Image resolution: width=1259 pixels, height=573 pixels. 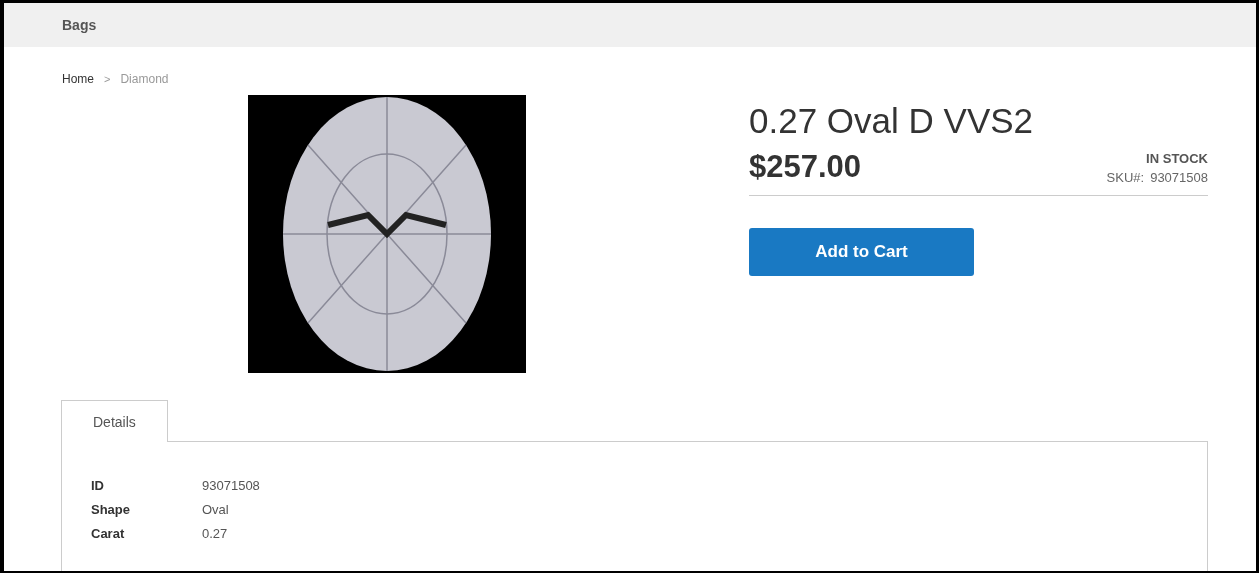 What do you see at coordinates (98, 486) in the screenshot?
I see `attribute-label: ID` at bounding box center [98, 486].